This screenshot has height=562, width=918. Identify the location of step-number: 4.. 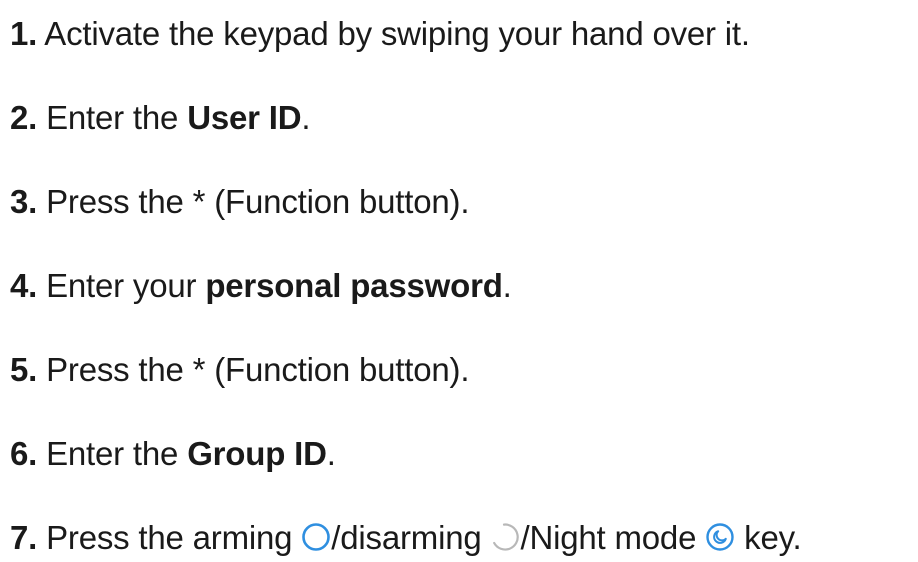
(24, 285).